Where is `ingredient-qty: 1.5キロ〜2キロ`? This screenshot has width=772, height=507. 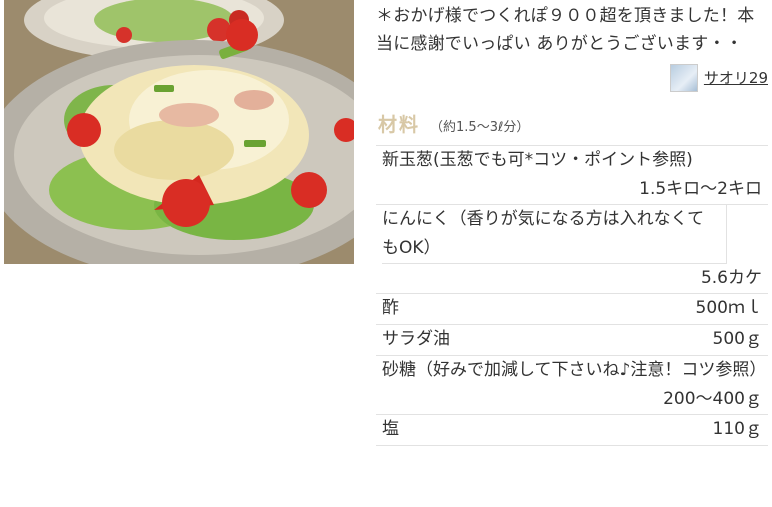
ingredient-qty: 1.5キロ〜2キロ is located at coordinates (700, 189).